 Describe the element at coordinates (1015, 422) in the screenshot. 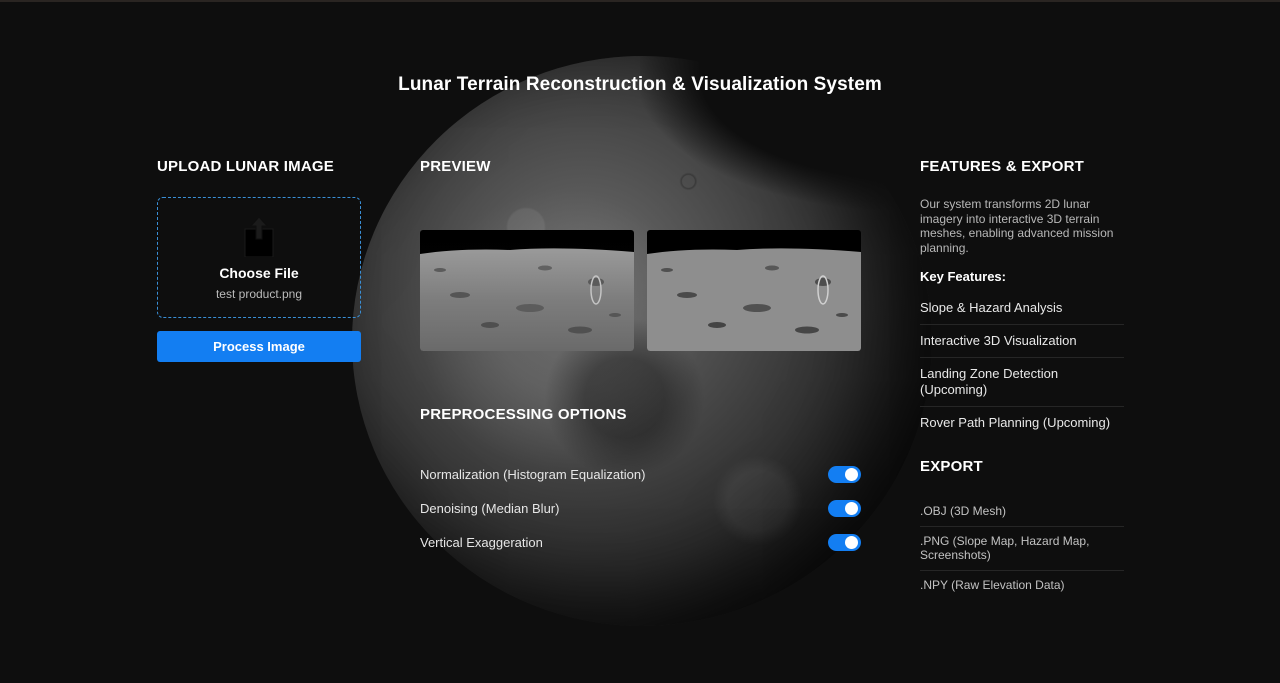

I see `feature-item: Rover Path Planning (Upcoming)` at that location.